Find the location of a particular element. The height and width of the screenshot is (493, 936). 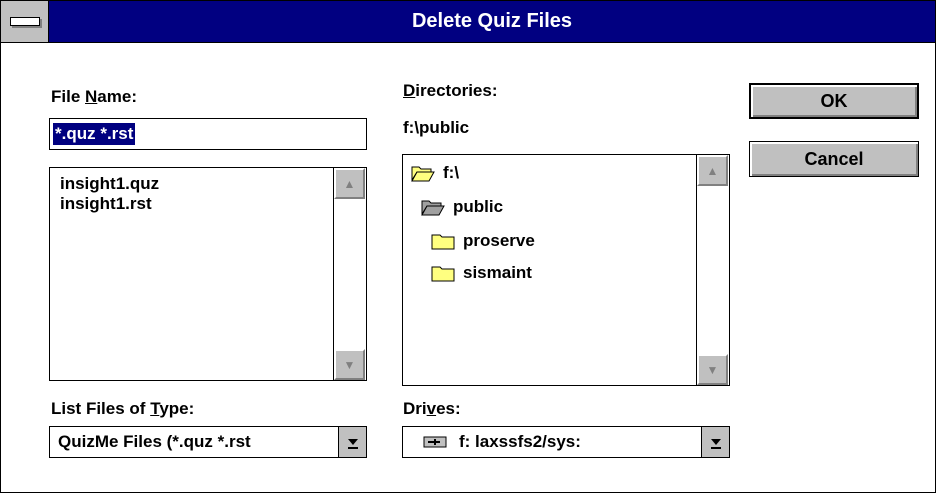

directory-item-label: proserve is located at coordinates (499, 240).